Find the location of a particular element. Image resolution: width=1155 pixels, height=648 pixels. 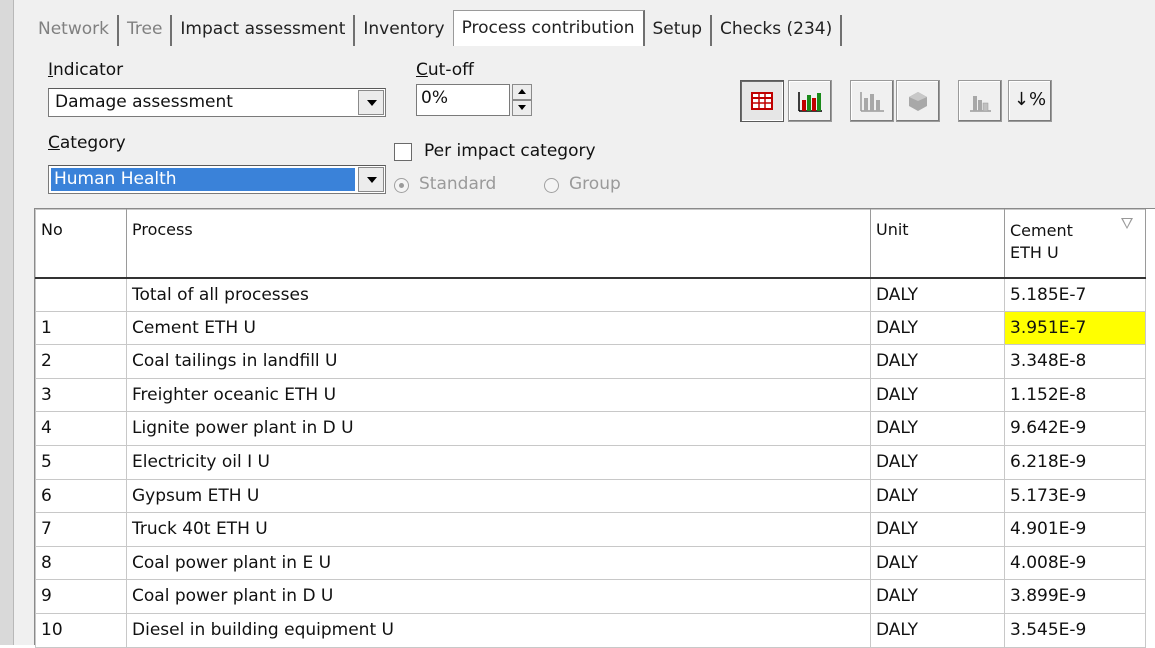

group-label: Group is located at coordinates (595, 184).